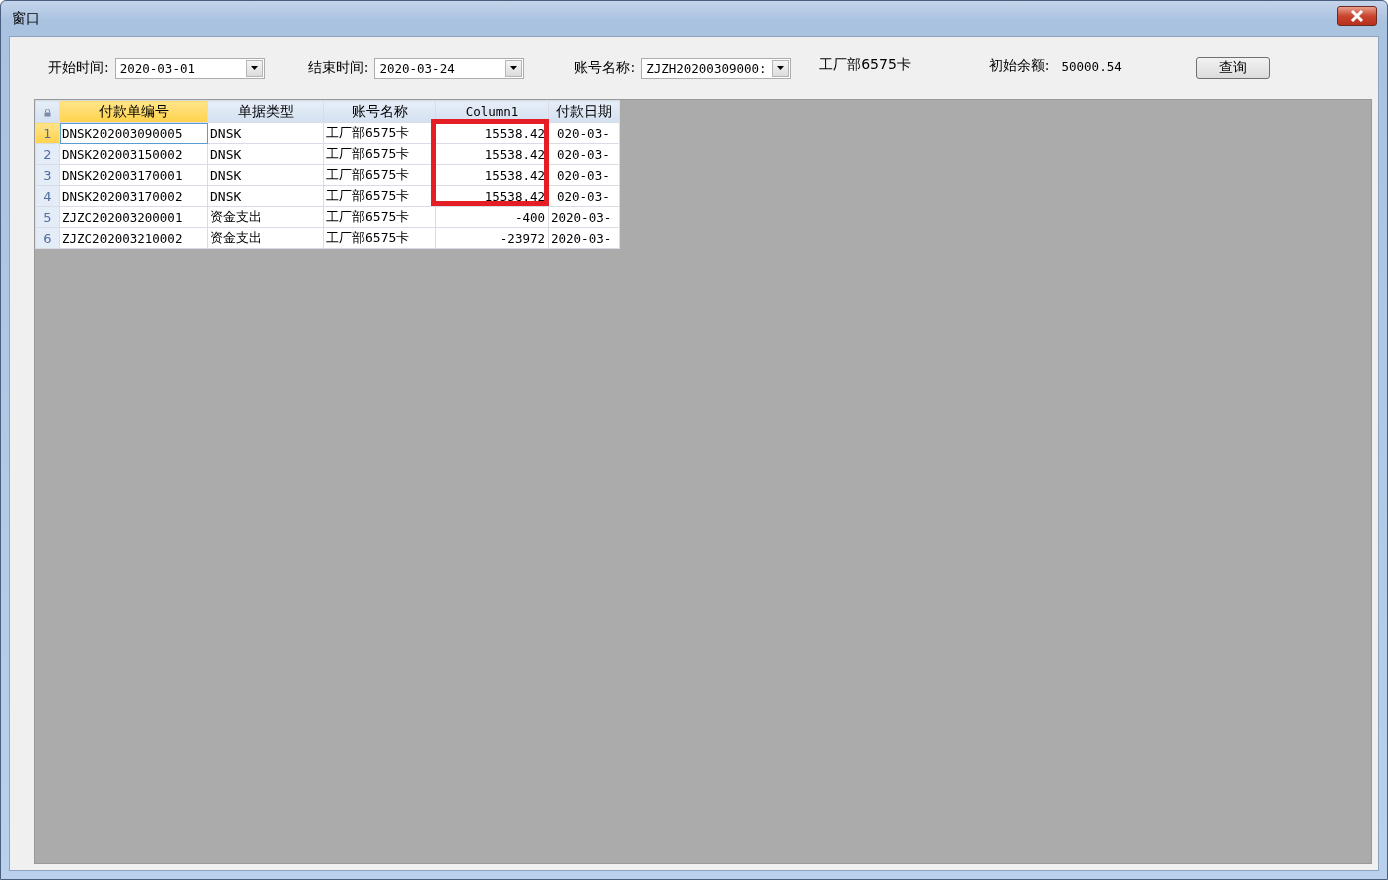 The height and width of the screenshot is (880, 1388). I want to click on lock-icon, so click(47, 112).